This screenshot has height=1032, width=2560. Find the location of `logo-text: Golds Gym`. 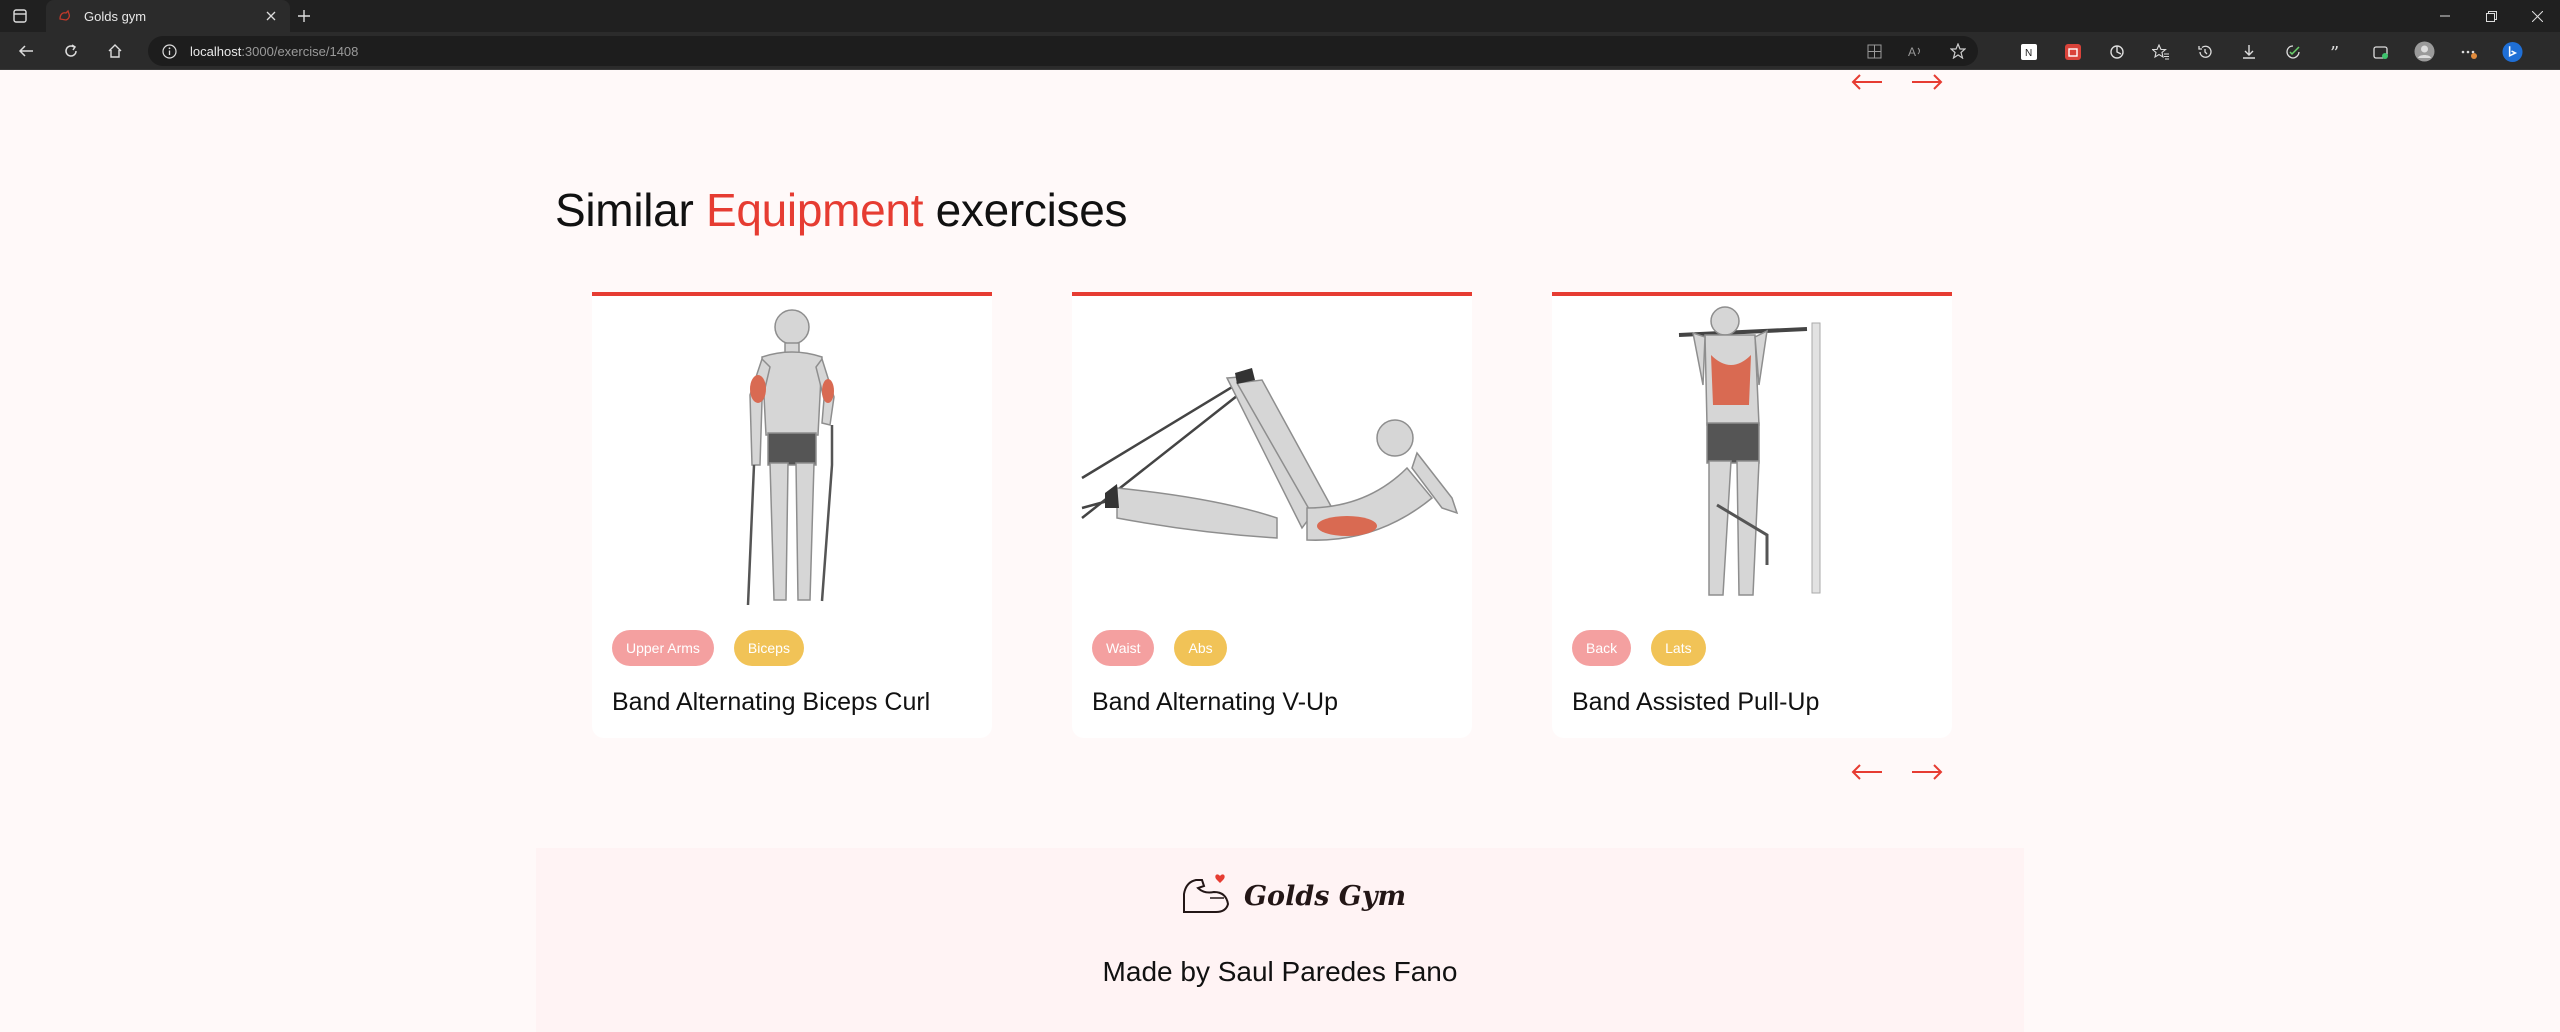

logo-text: Golds Gym is located at coordinates (1325, 896).